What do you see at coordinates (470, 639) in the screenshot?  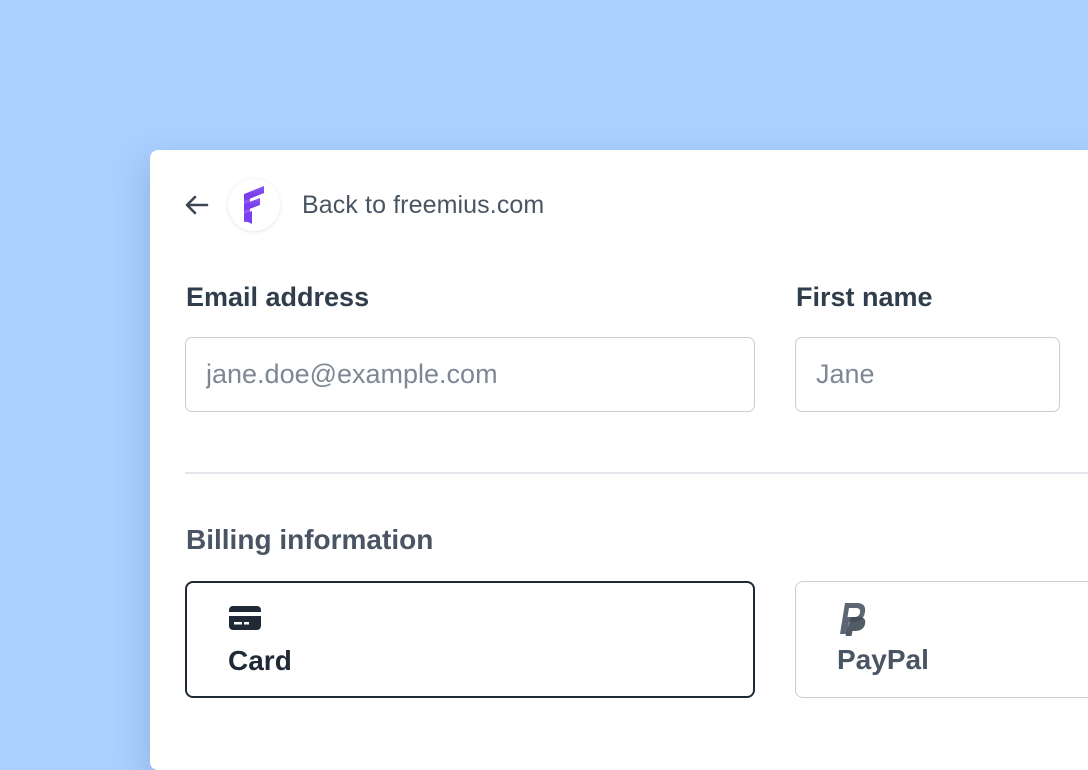 I see `payment-option-card: Card` at bounding box center [470, 639].